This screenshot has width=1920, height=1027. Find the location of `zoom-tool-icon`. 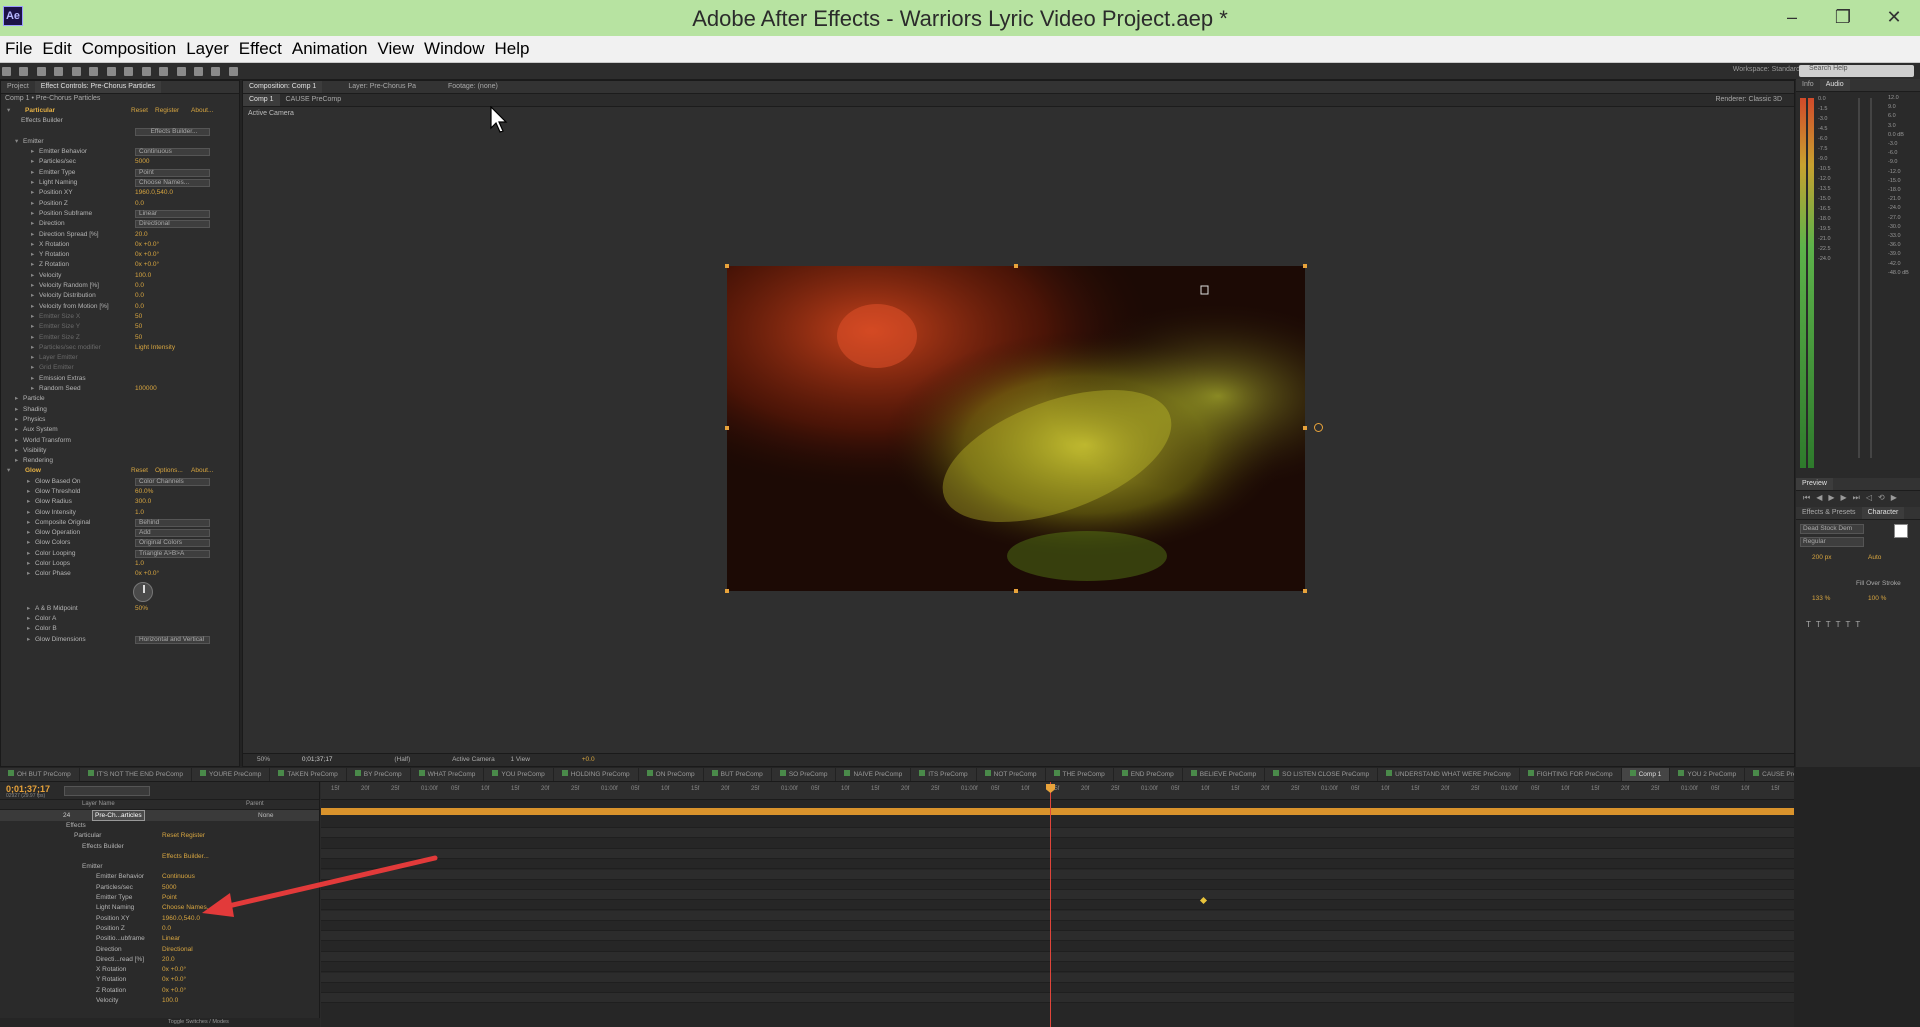

zoom-tool-icon is located at coordinates (41, 71).